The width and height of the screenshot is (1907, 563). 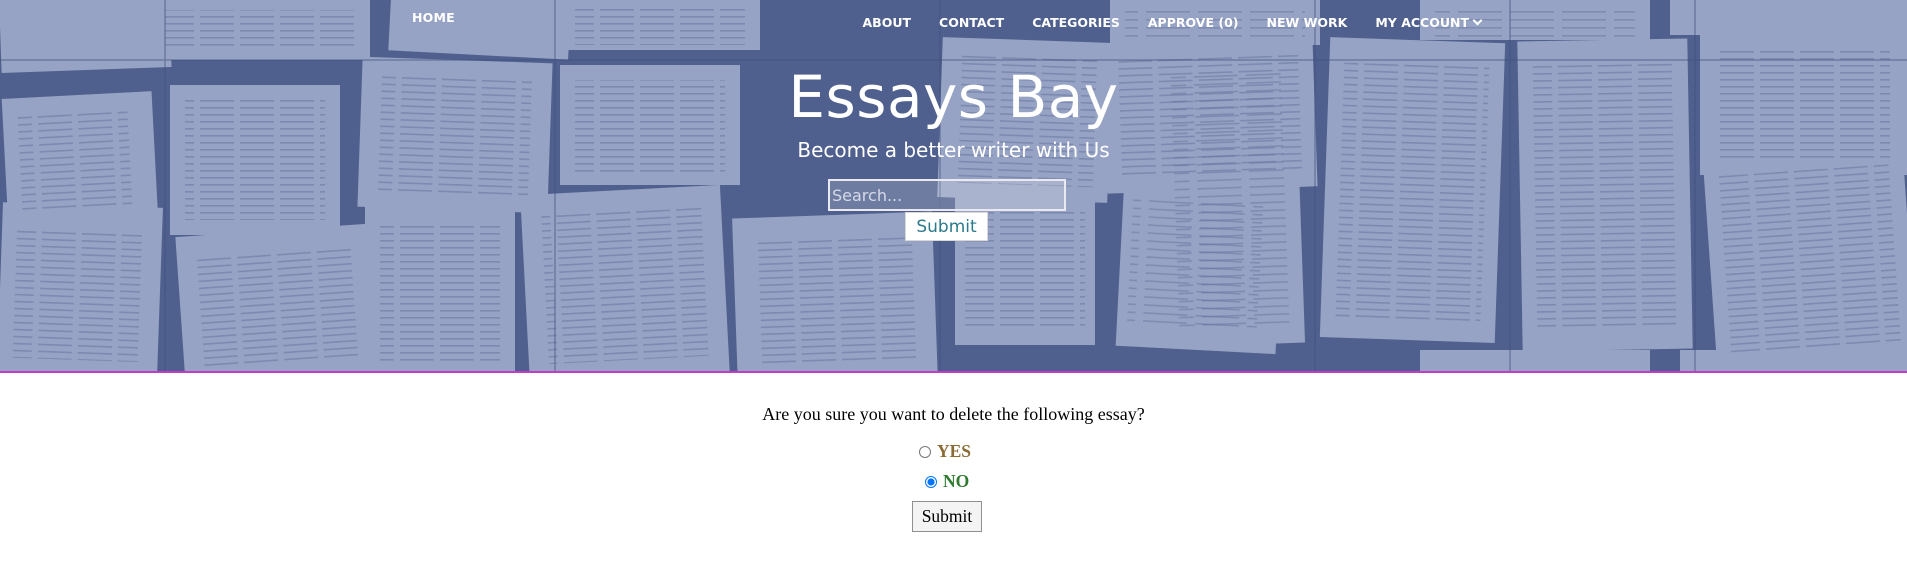 What do you see at coordinates (954, 451) in the screenshot?
I see `option-yes-label: YES` at bounding box center [954, 451].